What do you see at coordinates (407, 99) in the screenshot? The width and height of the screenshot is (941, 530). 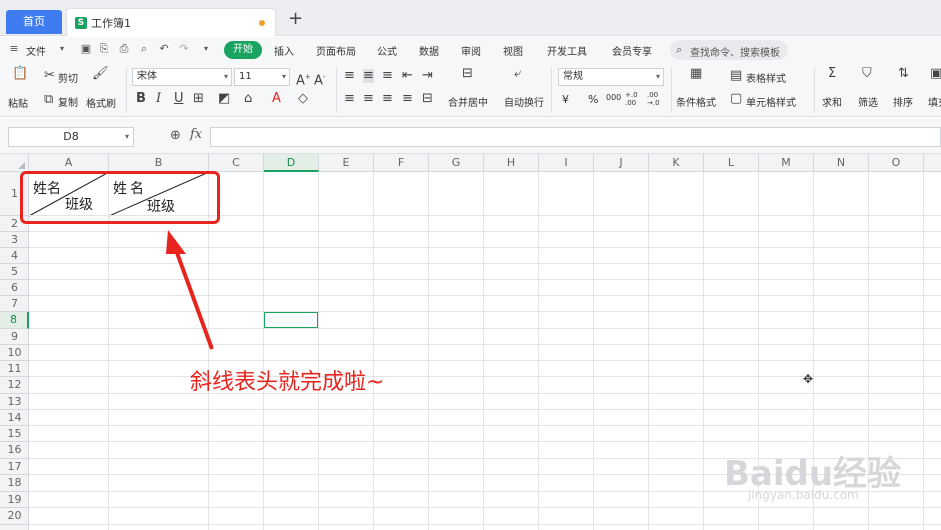 I see `justify-icon: ≡` at bounding box center [407, 99].